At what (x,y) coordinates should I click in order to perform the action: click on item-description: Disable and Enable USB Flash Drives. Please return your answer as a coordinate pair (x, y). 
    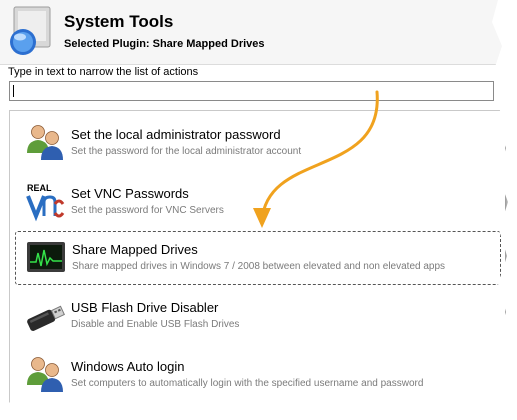
    Looking at the image, I should click on (155, 324).